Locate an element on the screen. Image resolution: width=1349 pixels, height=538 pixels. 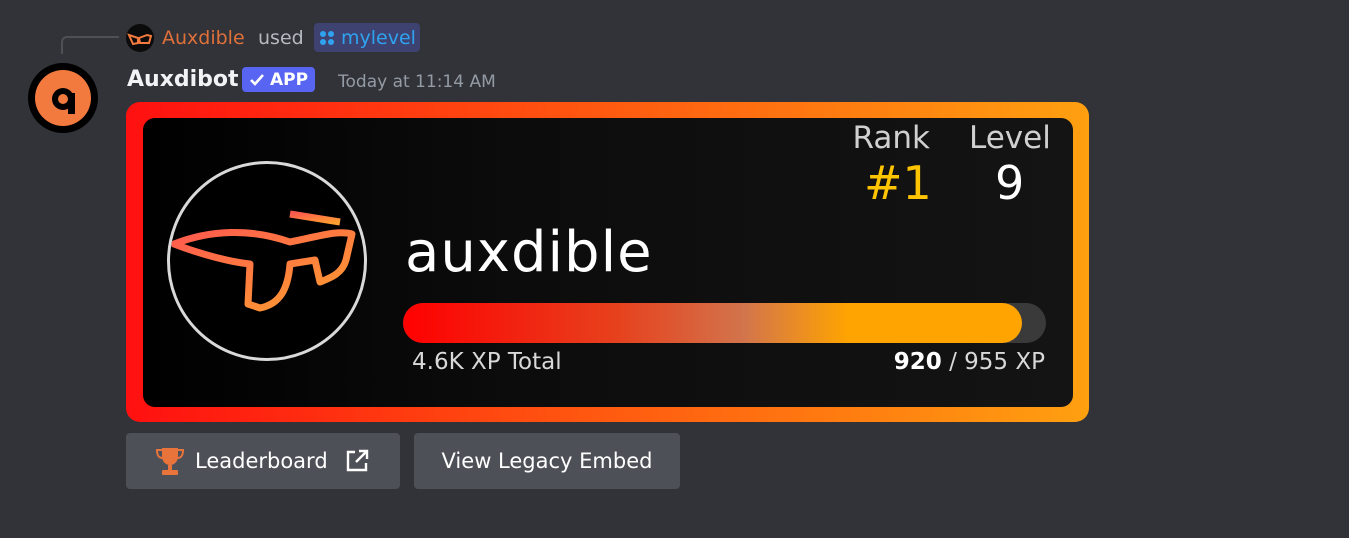
app-badge-label: APP is located at coordinates (289, 79).